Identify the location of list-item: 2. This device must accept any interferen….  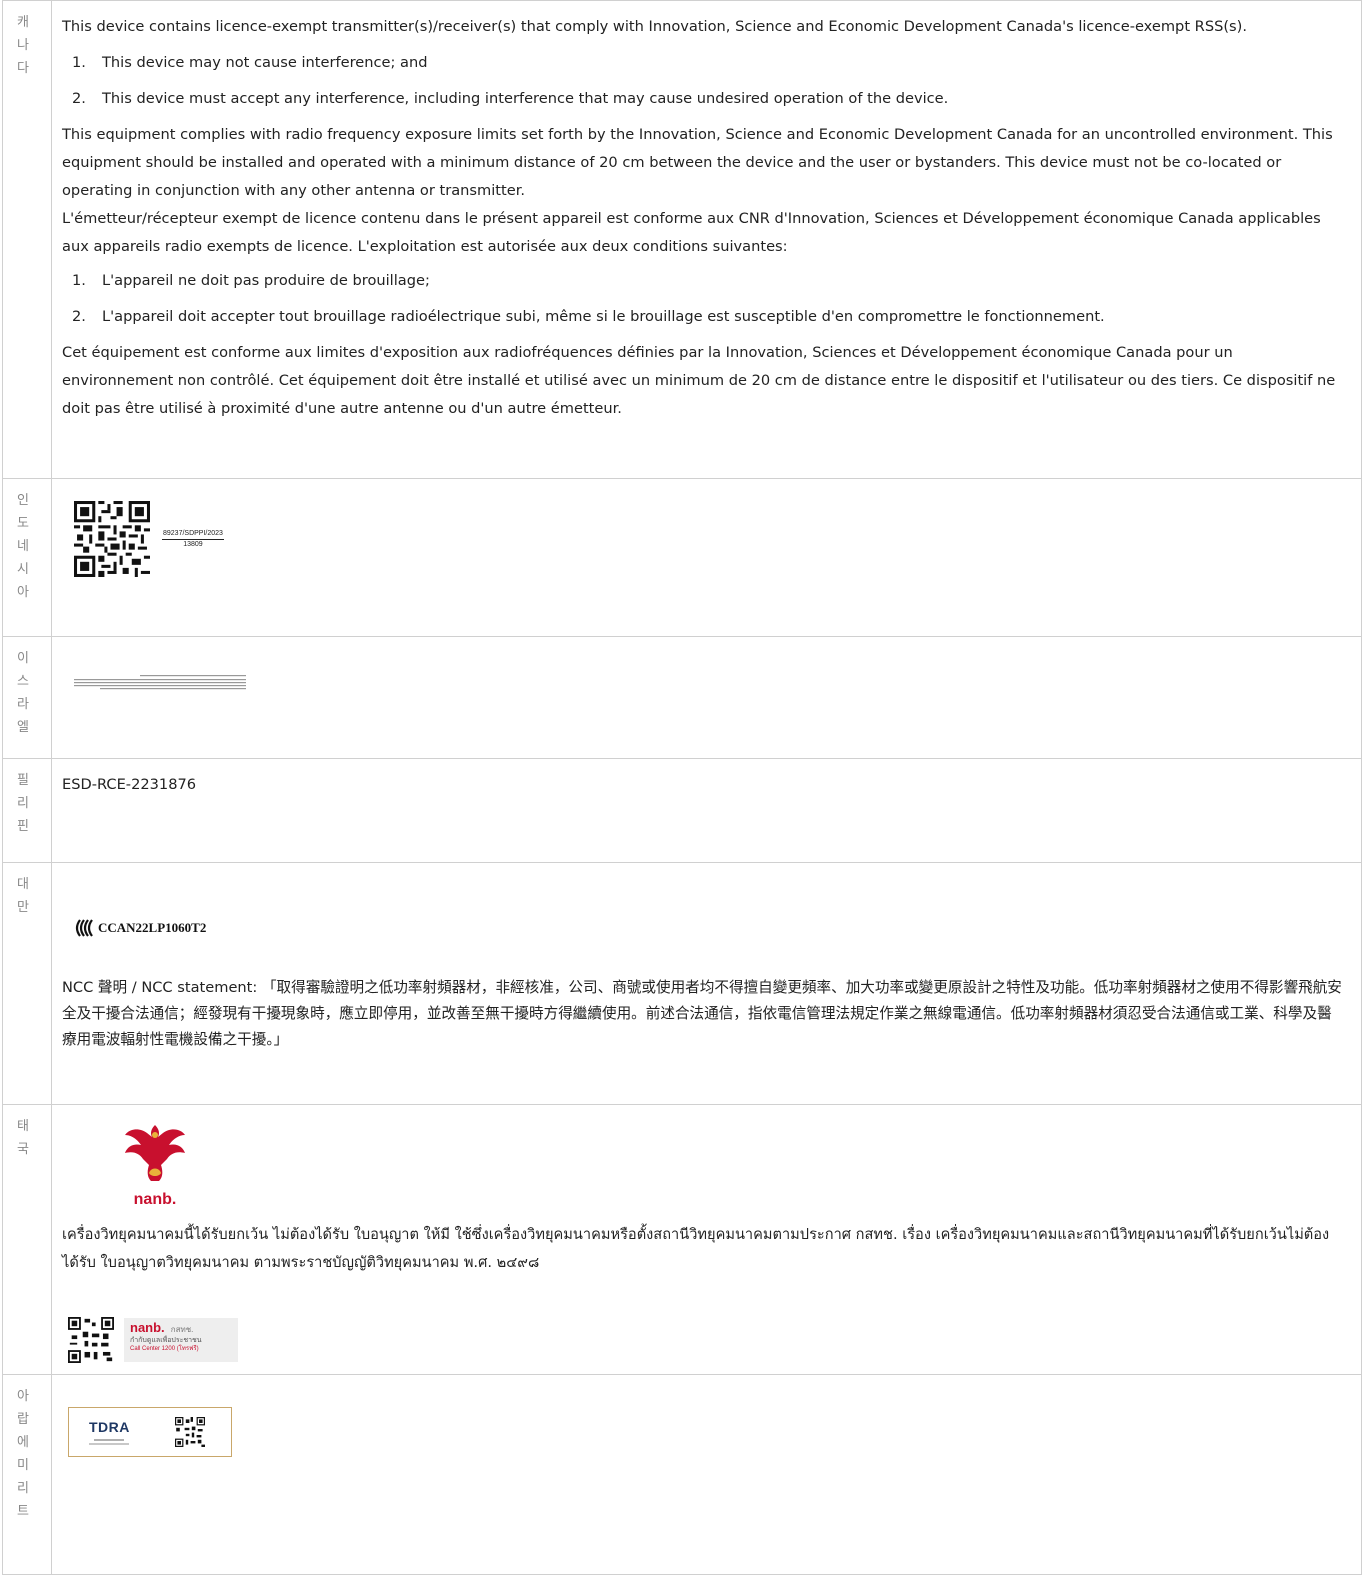
(510, 98).